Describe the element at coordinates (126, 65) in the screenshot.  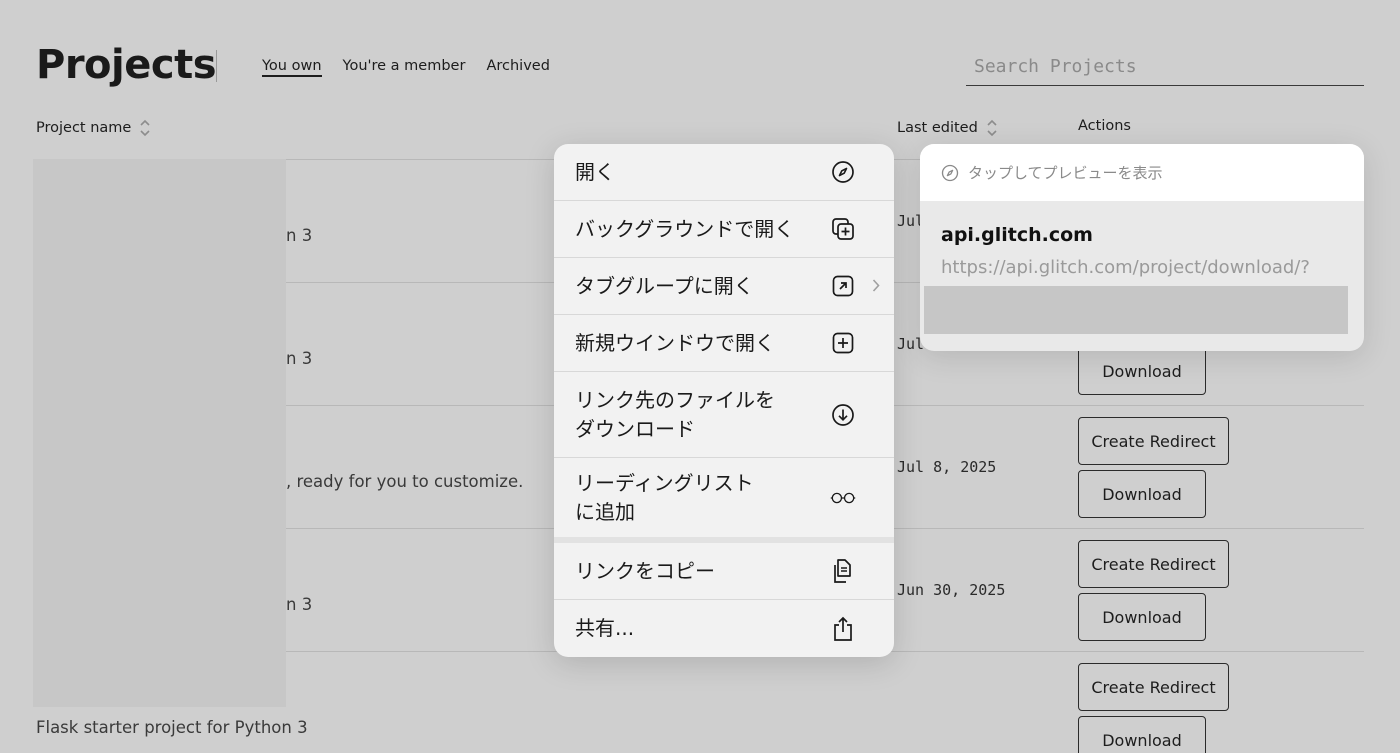
I see `page-title: Projects` at that location.